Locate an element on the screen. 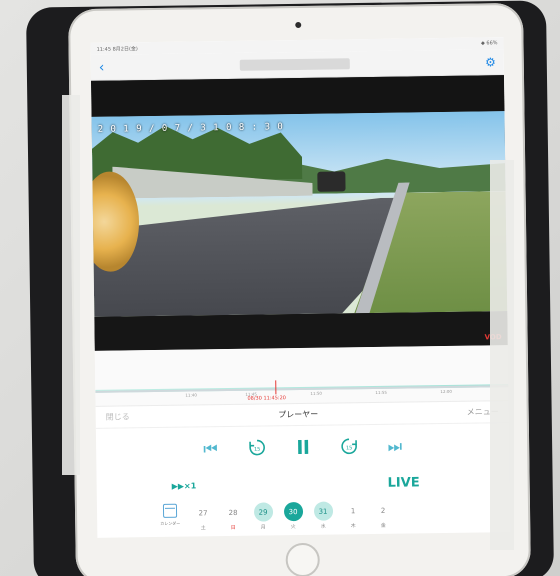 The height and width of the screenshot is (576, 560). close-button: 閉じる is located at coordinates (118, 416).